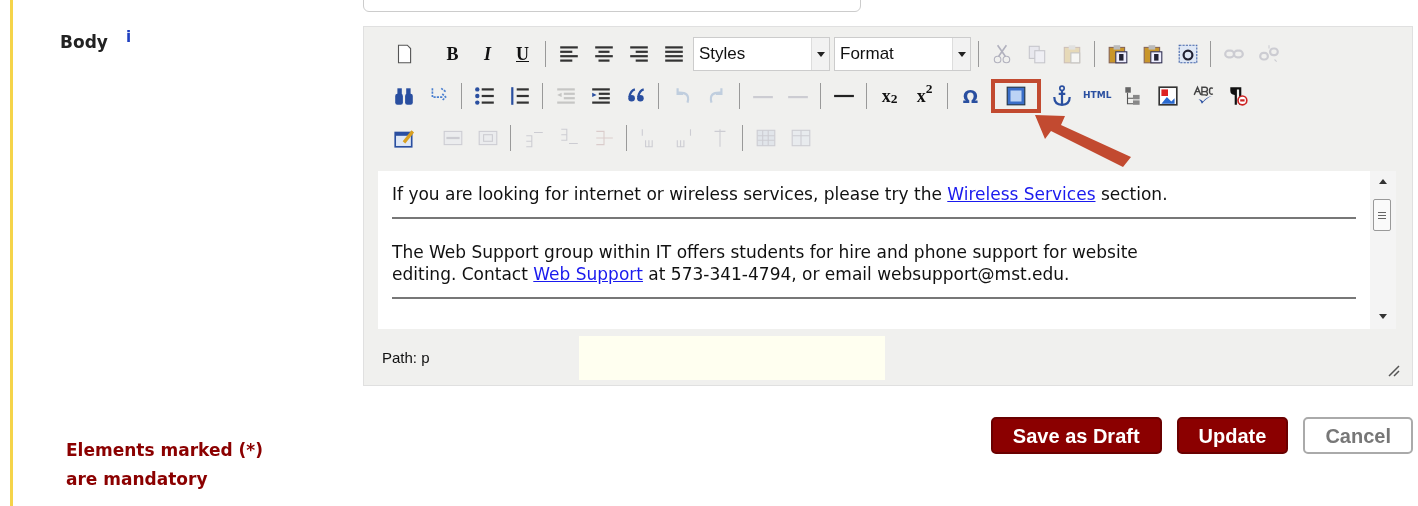 This screenshot has height=506, width=1418. What do you see at coordinates (165, 465) in the screenshot?
I see `mandatory-notice: Elements marked (*) are mandatory` at bounding box center [165, 465].